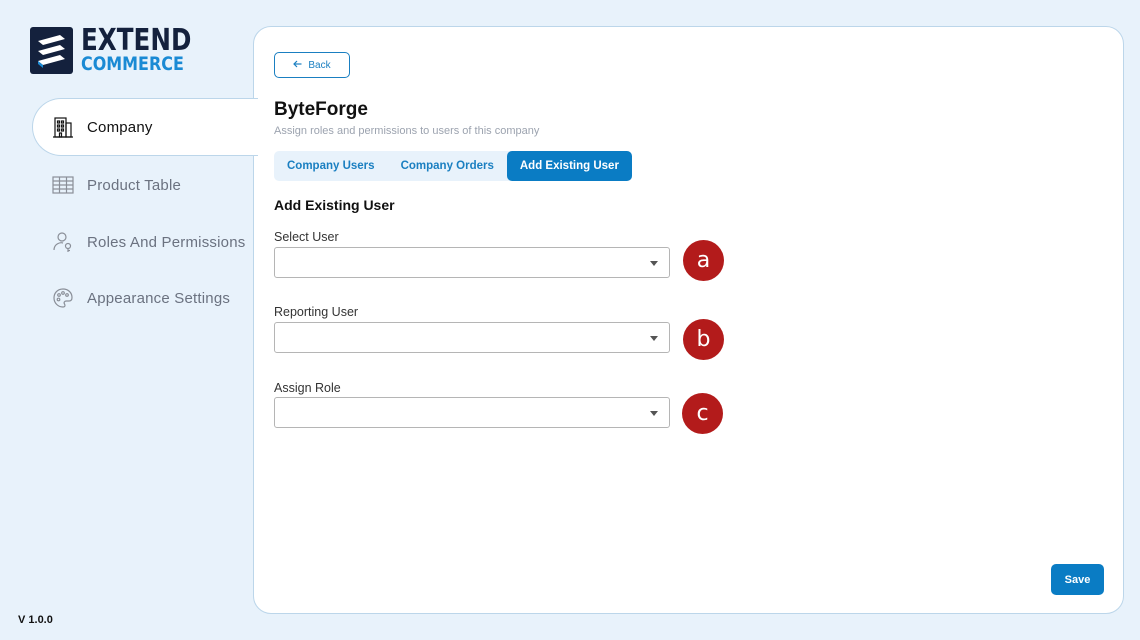  What do you see at coordinates (51, 50) in the screenshot?
I see `logo-mark-icon` at bounding box center [51, 50].